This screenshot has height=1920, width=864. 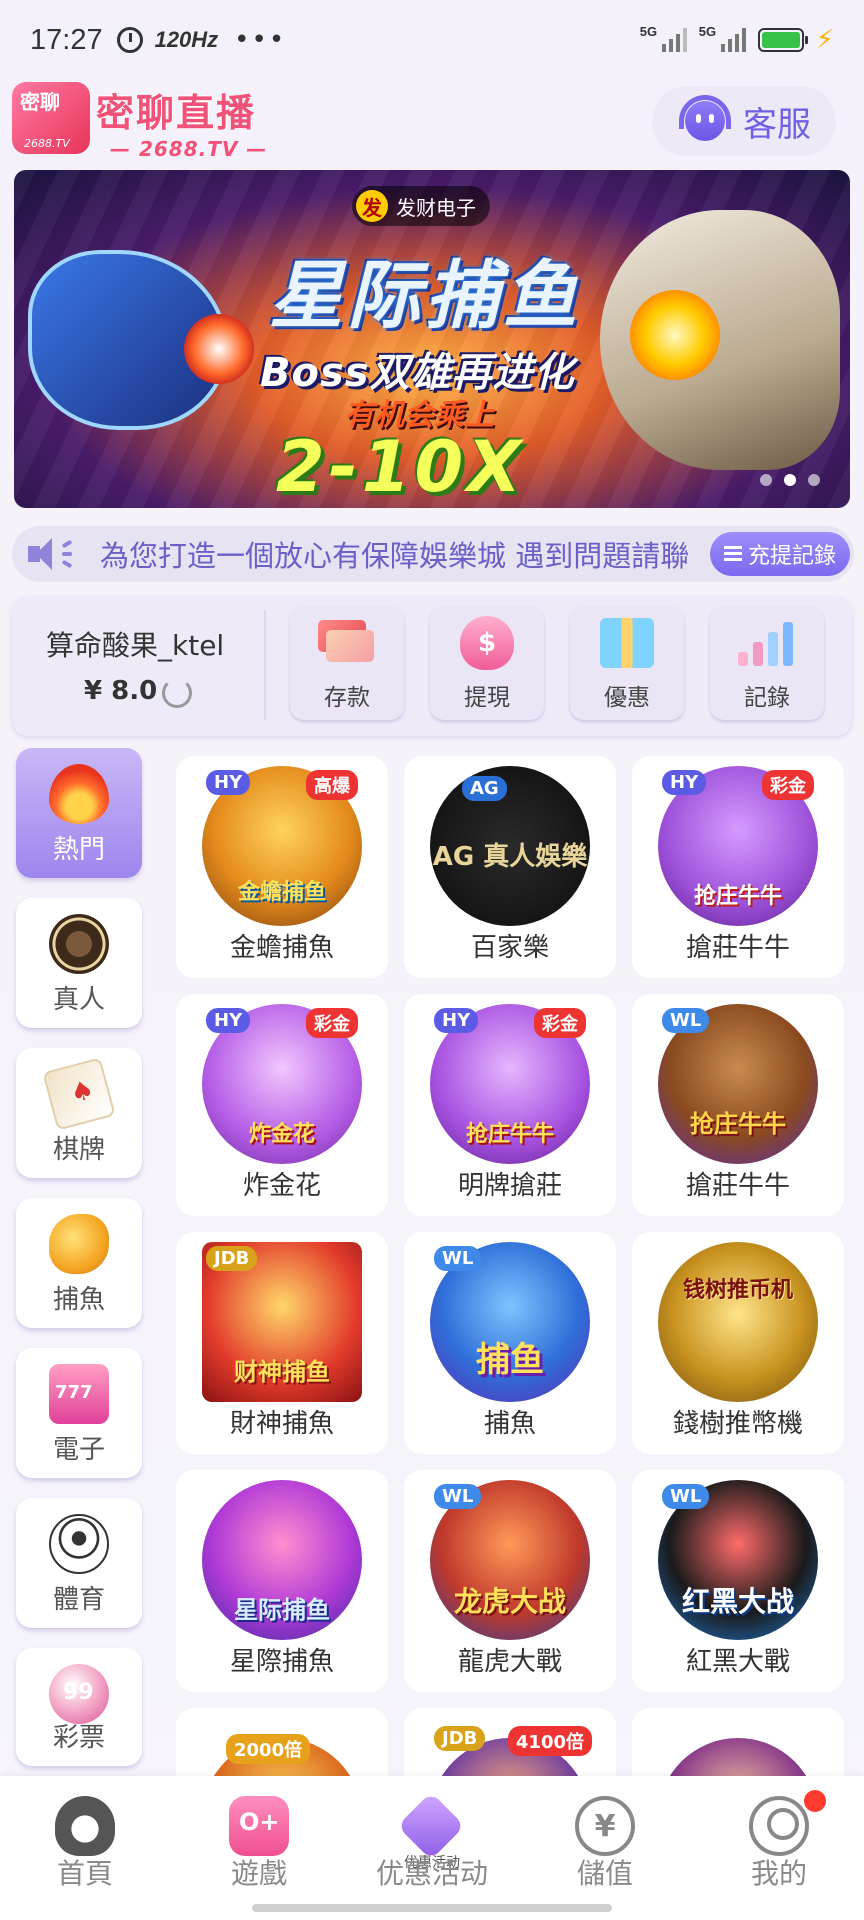 What do you see at coordinates (281, 1186) in the screenshot?
I see `game-label: 炸金花` at bounding box center [281, 1186].